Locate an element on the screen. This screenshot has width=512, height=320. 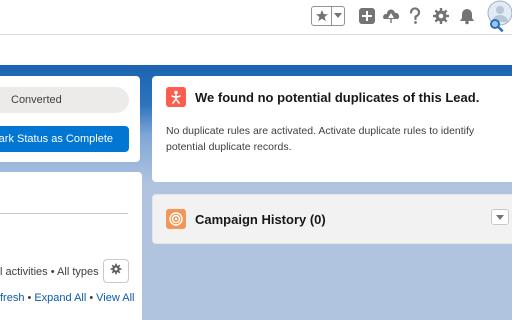
duplicate-lead-icon is located at coordinates (176, 97).